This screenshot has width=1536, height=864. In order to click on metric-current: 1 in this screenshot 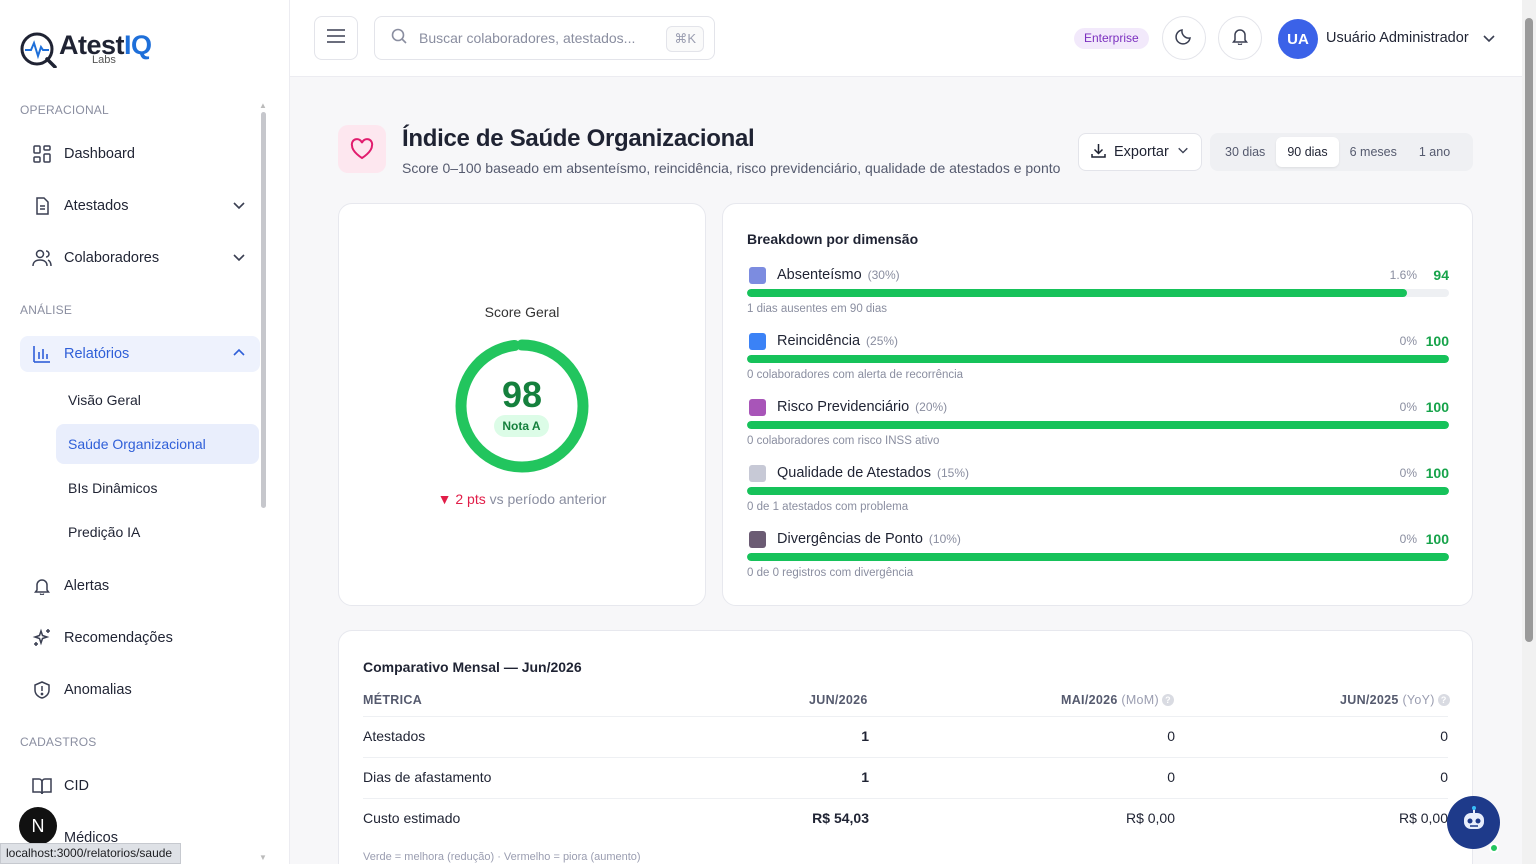, I will do `click(865, 777)`.